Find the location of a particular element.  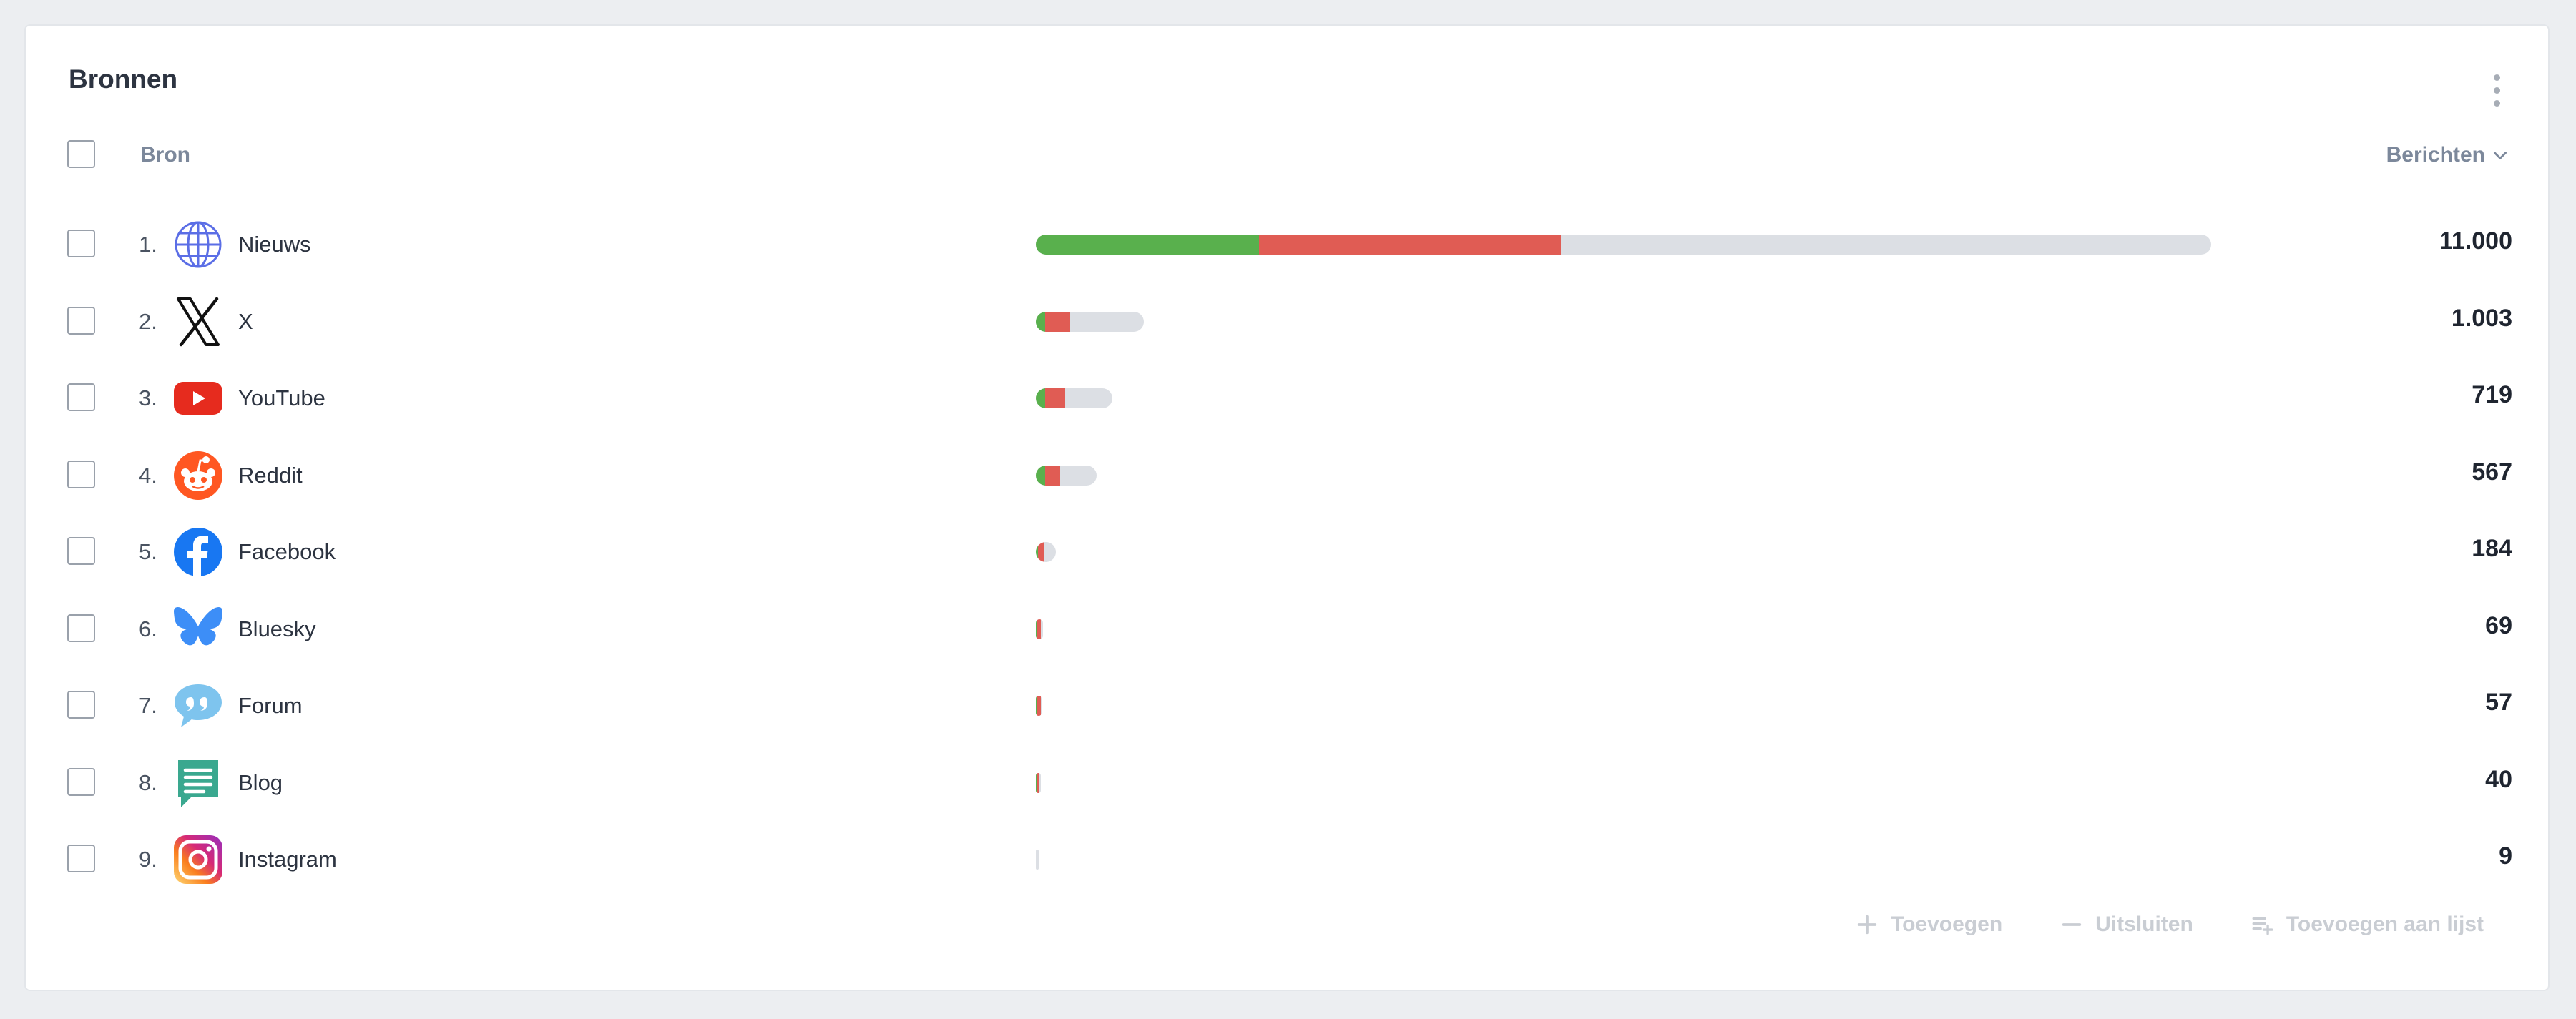

globe-icon is located at coordinates (198, 245).